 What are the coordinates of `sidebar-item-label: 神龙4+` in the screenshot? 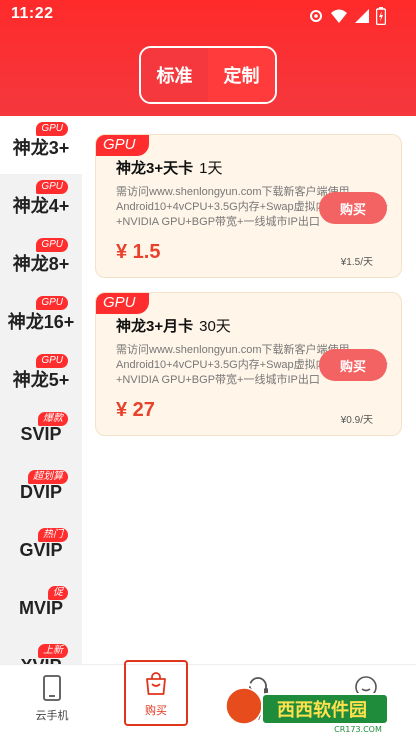 It's located at (41, 206).